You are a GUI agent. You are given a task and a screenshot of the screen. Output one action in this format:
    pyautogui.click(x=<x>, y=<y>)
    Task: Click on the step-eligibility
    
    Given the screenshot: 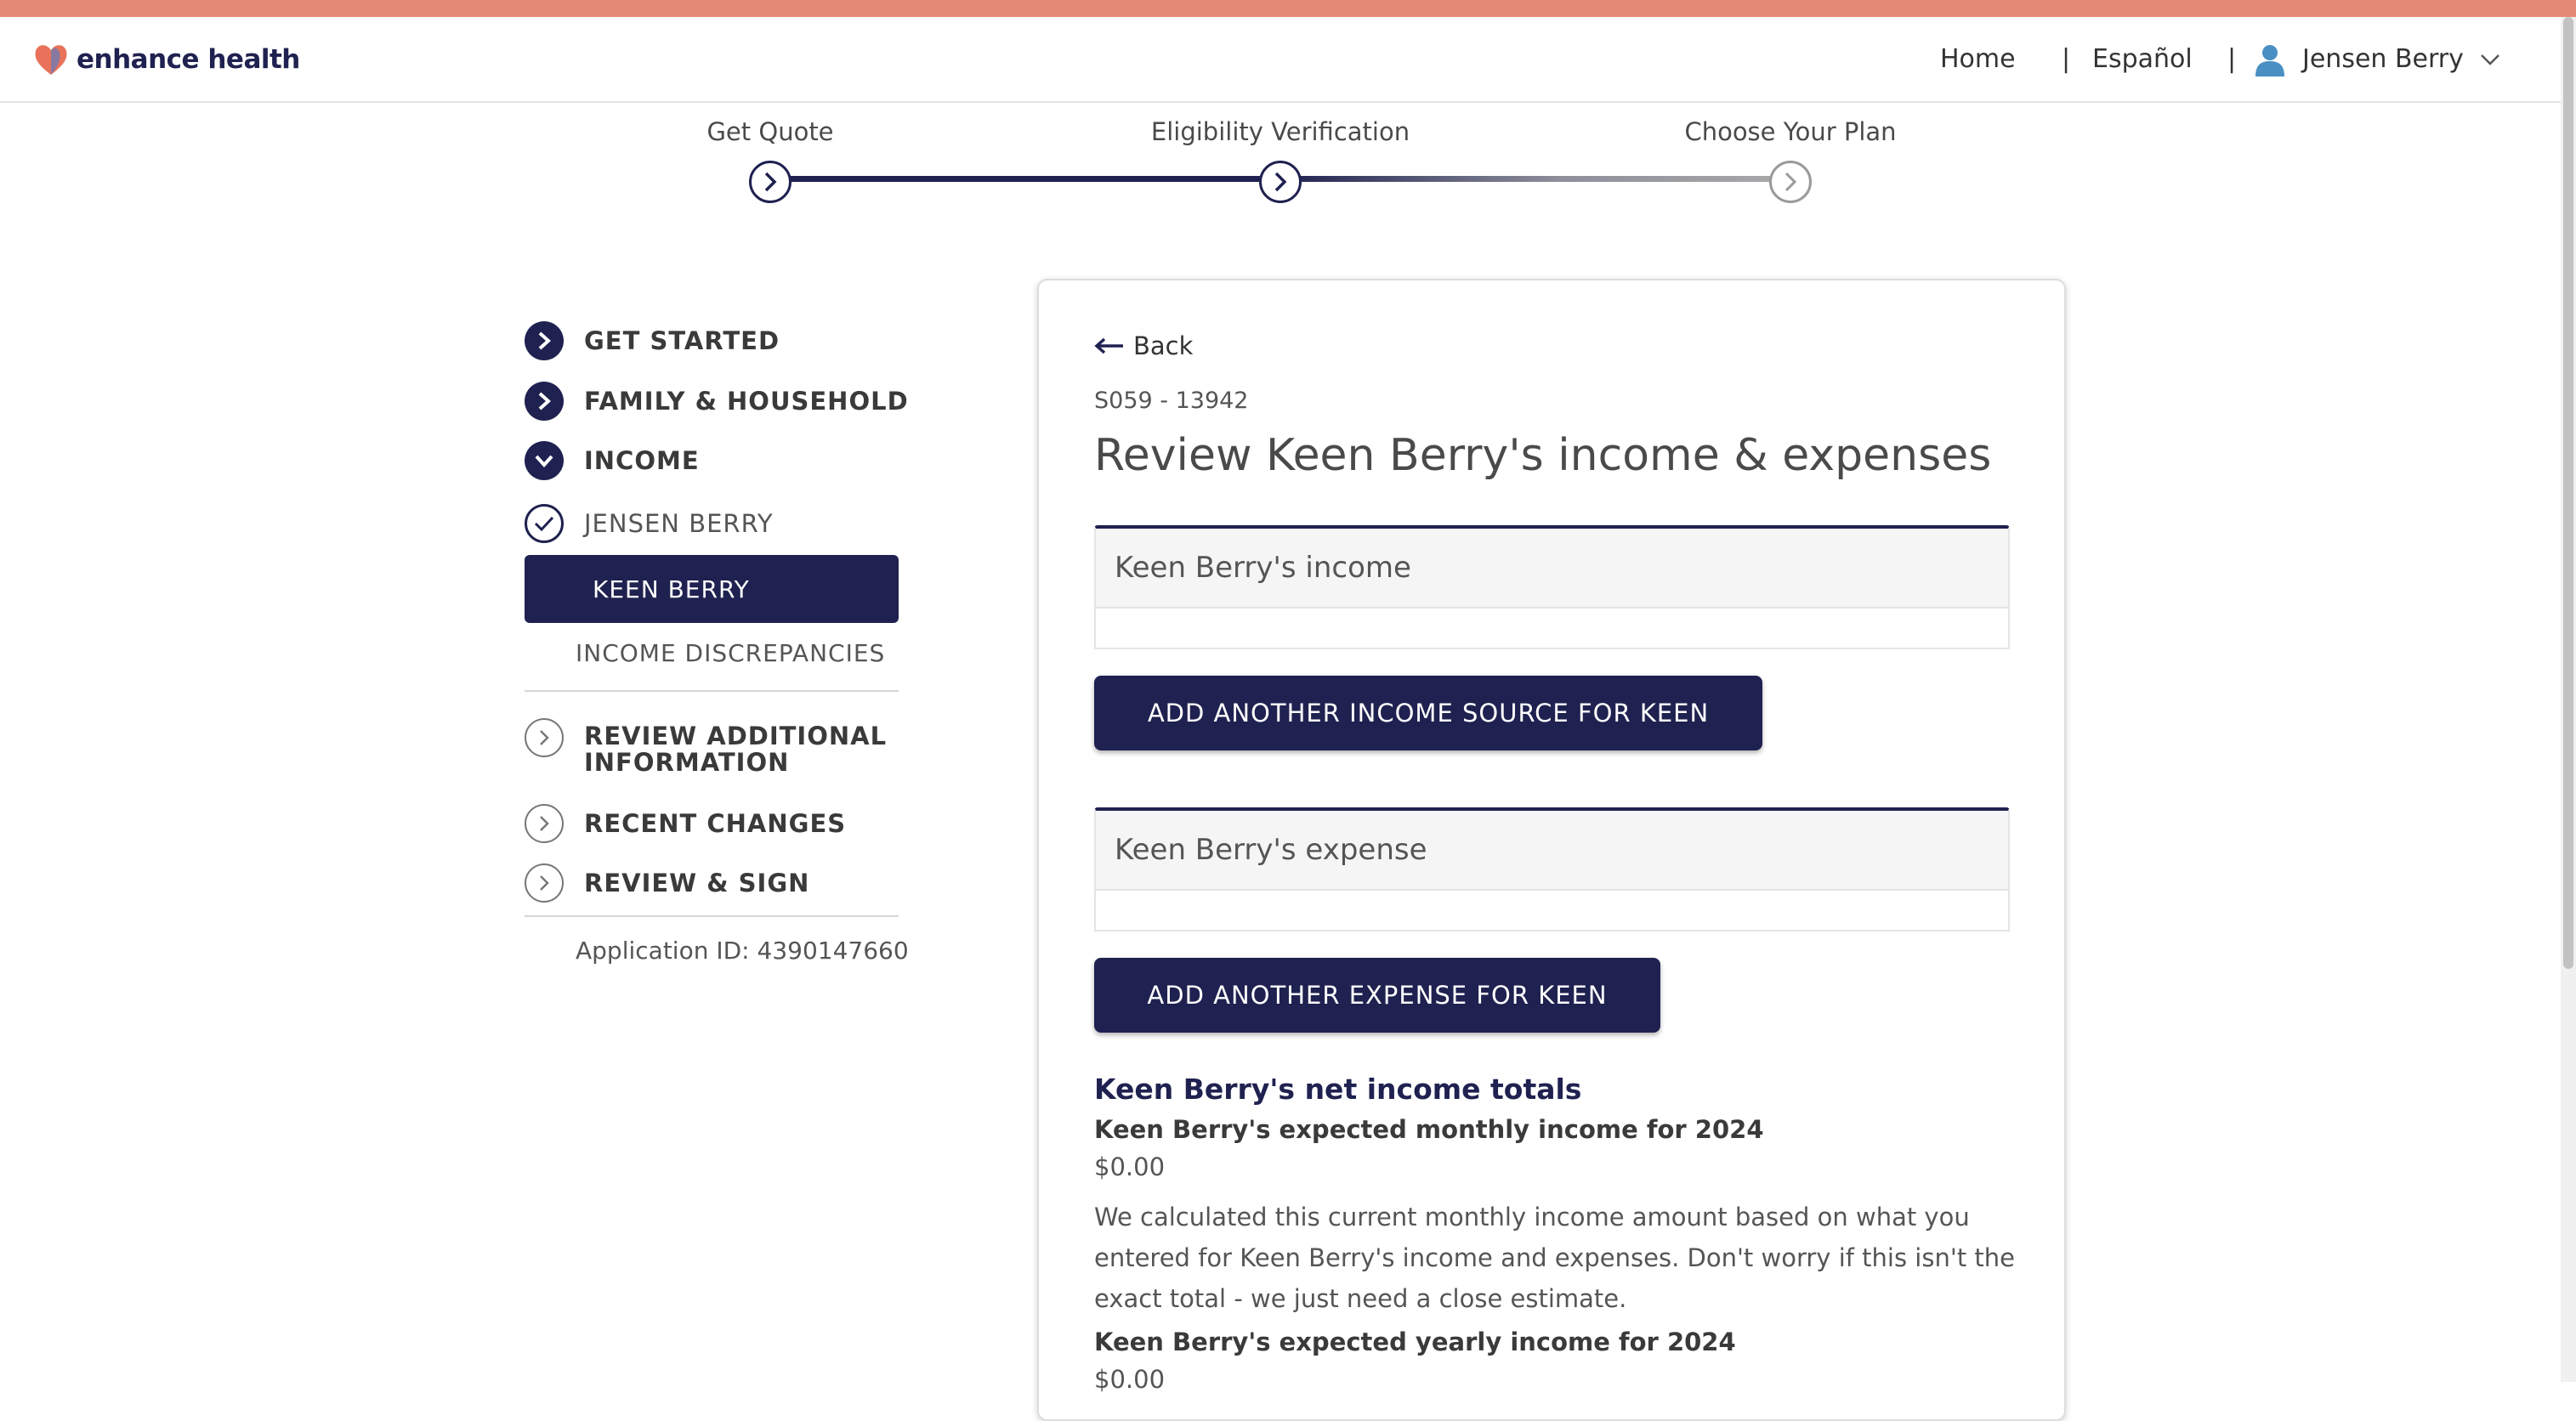 What is the action you would take?
    pyautogui.click(x=1281, y=182)
    